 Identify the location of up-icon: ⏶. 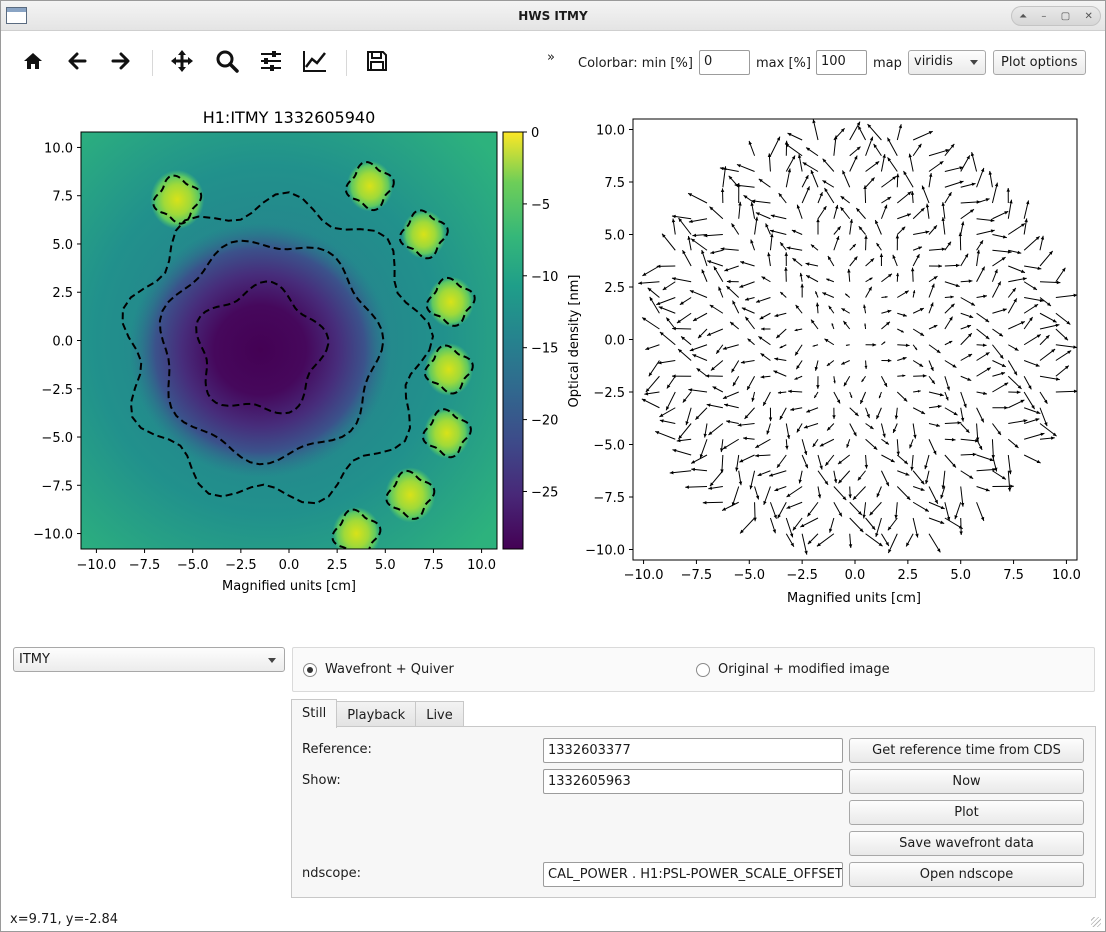
(1023, 16).